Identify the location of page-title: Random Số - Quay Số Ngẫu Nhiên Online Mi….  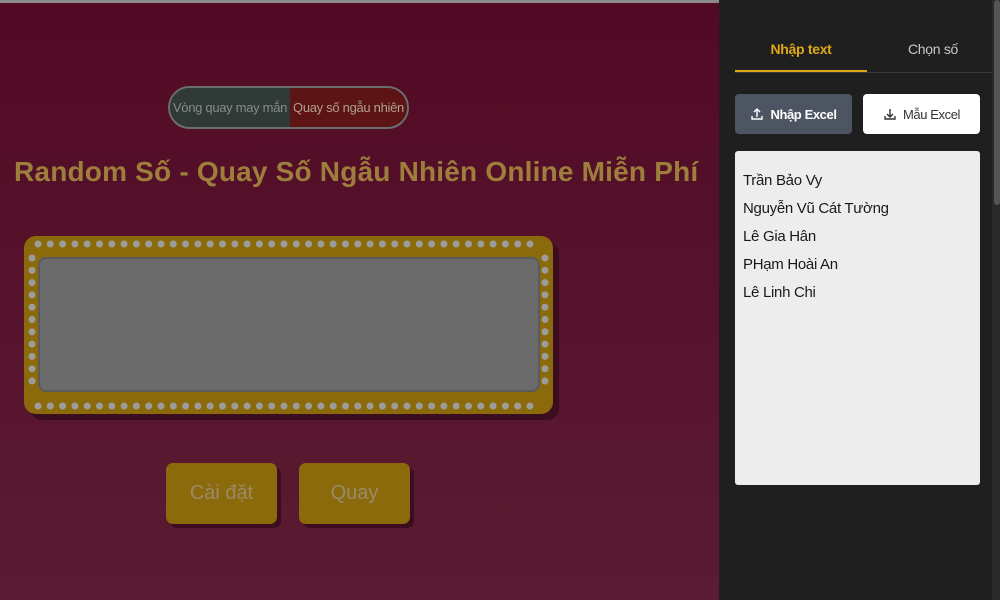
(356, 171).